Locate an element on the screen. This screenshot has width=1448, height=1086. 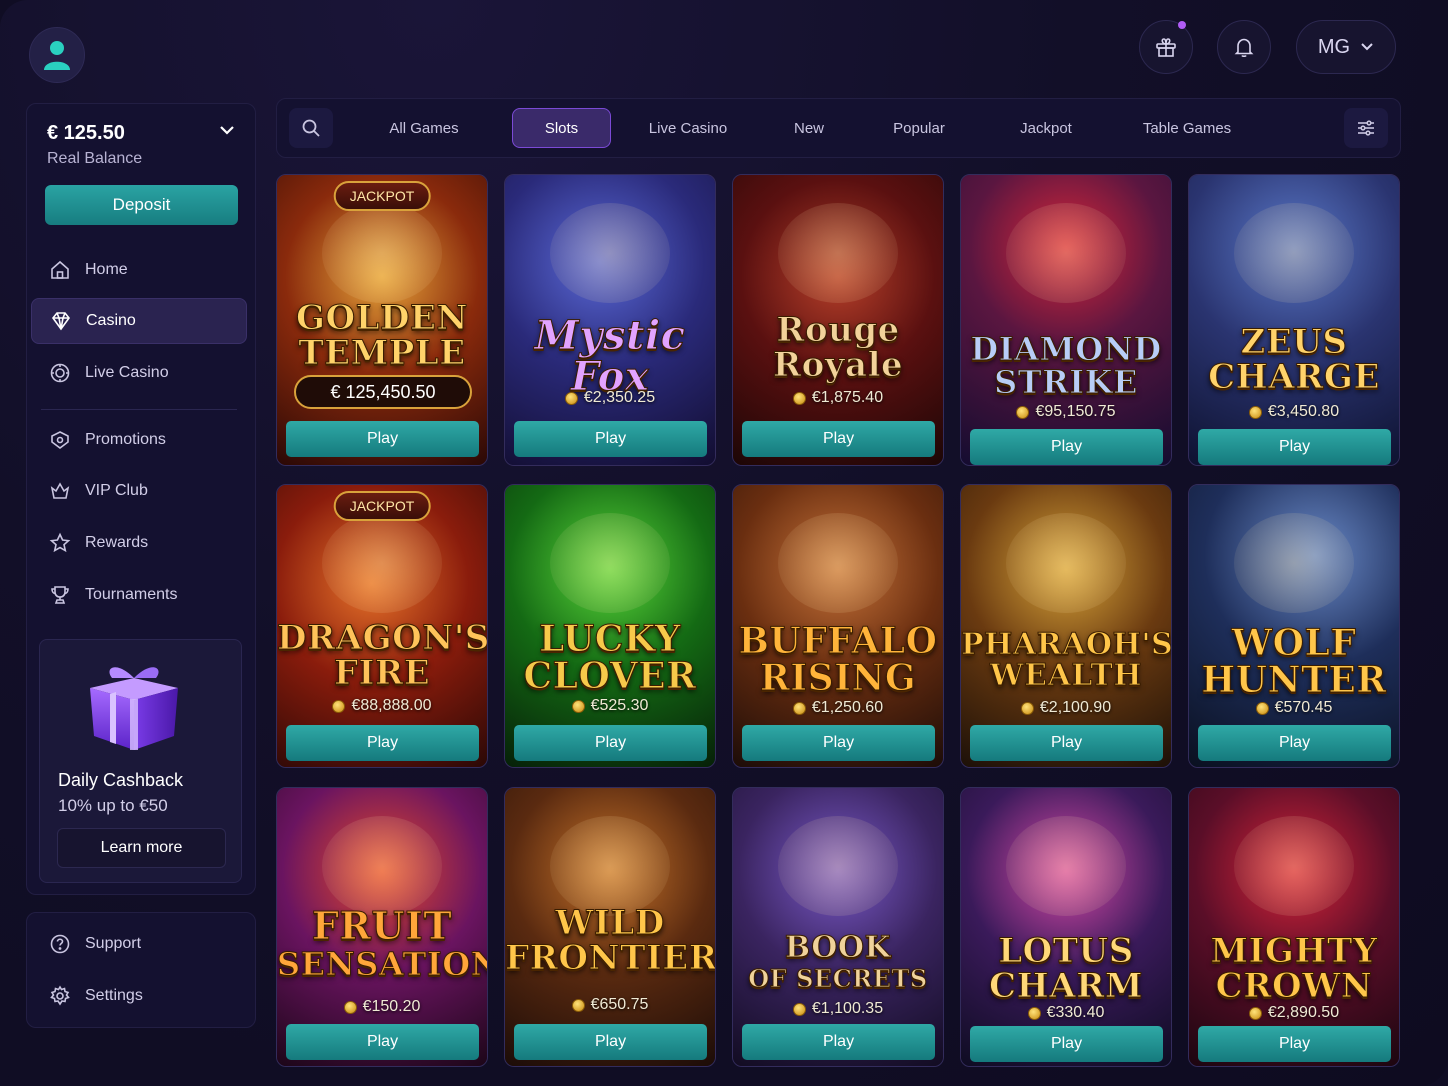
game-card: PHARAOH'S WEALTH €2,100.90 Play is located at coordinates (1066, 626).